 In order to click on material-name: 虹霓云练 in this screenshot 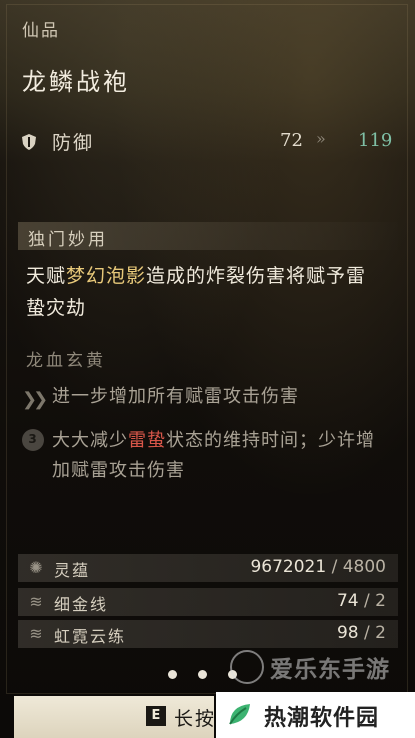, I will do `click(90, 636)`.